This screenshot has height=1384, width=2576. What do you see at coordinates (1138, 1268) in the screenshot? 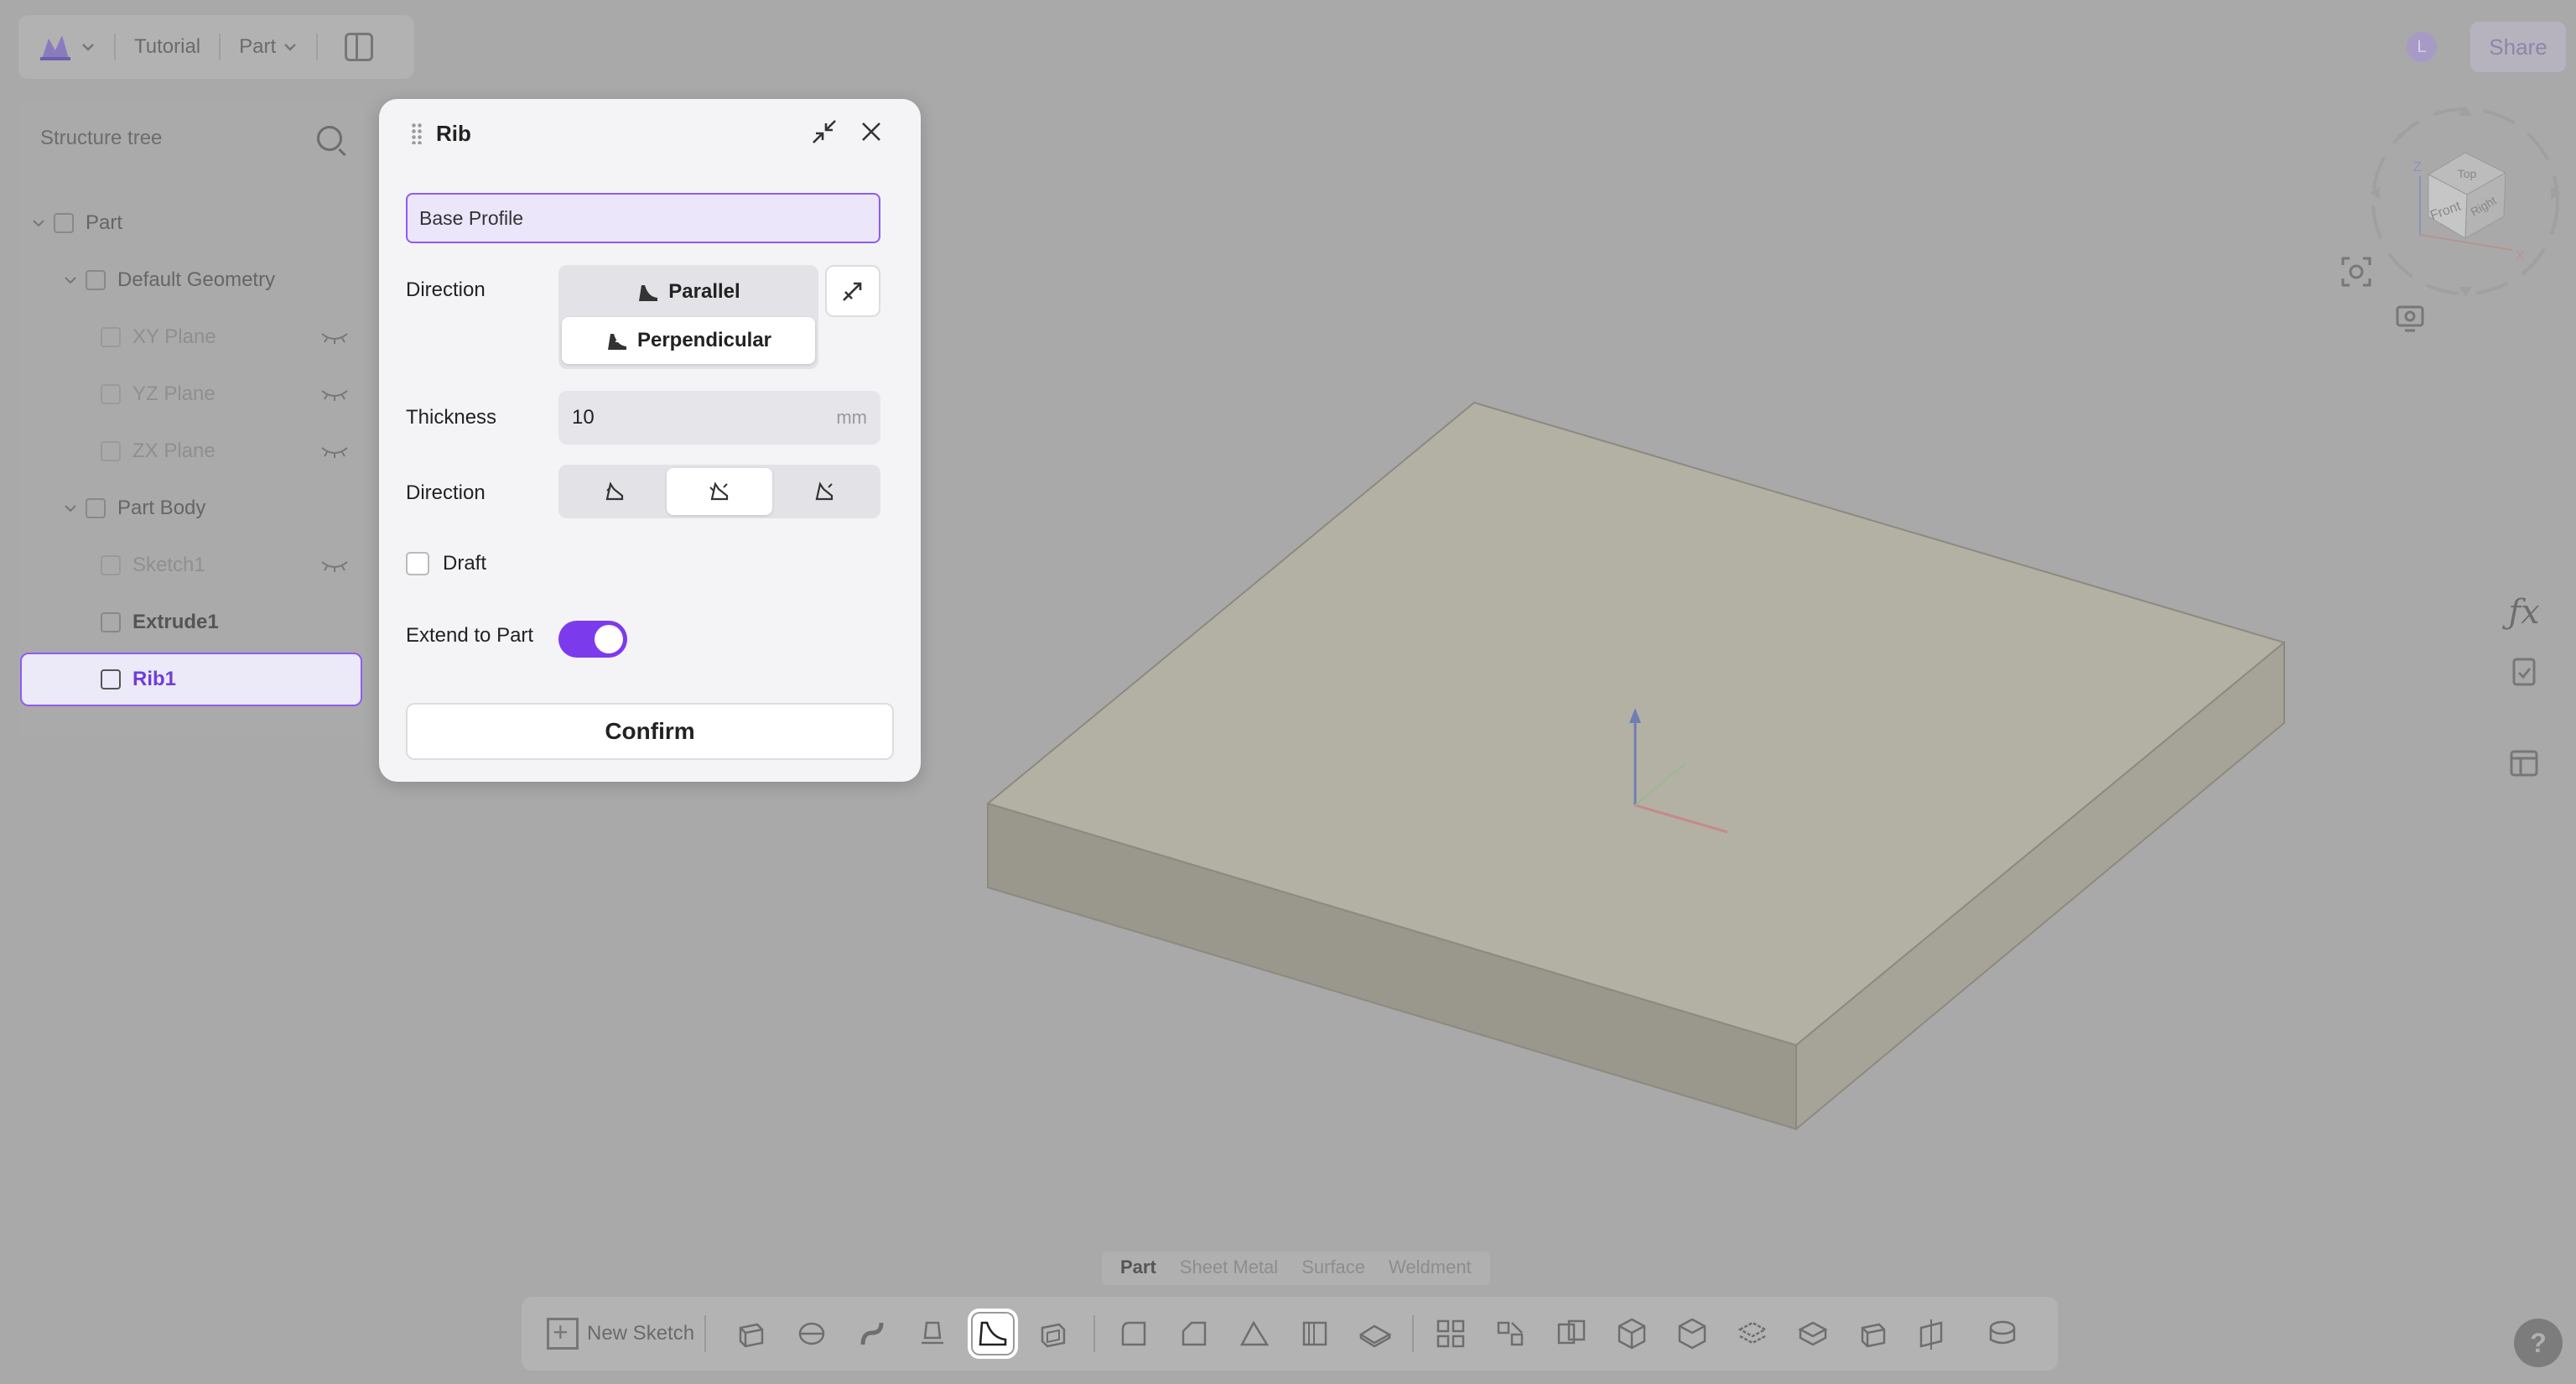
I see `tab-part: Part` at bounding box center [1138, 1268].